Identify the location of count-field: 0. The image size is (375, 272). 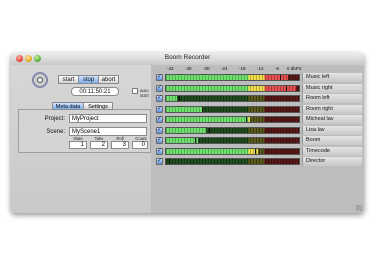
(140, 145).